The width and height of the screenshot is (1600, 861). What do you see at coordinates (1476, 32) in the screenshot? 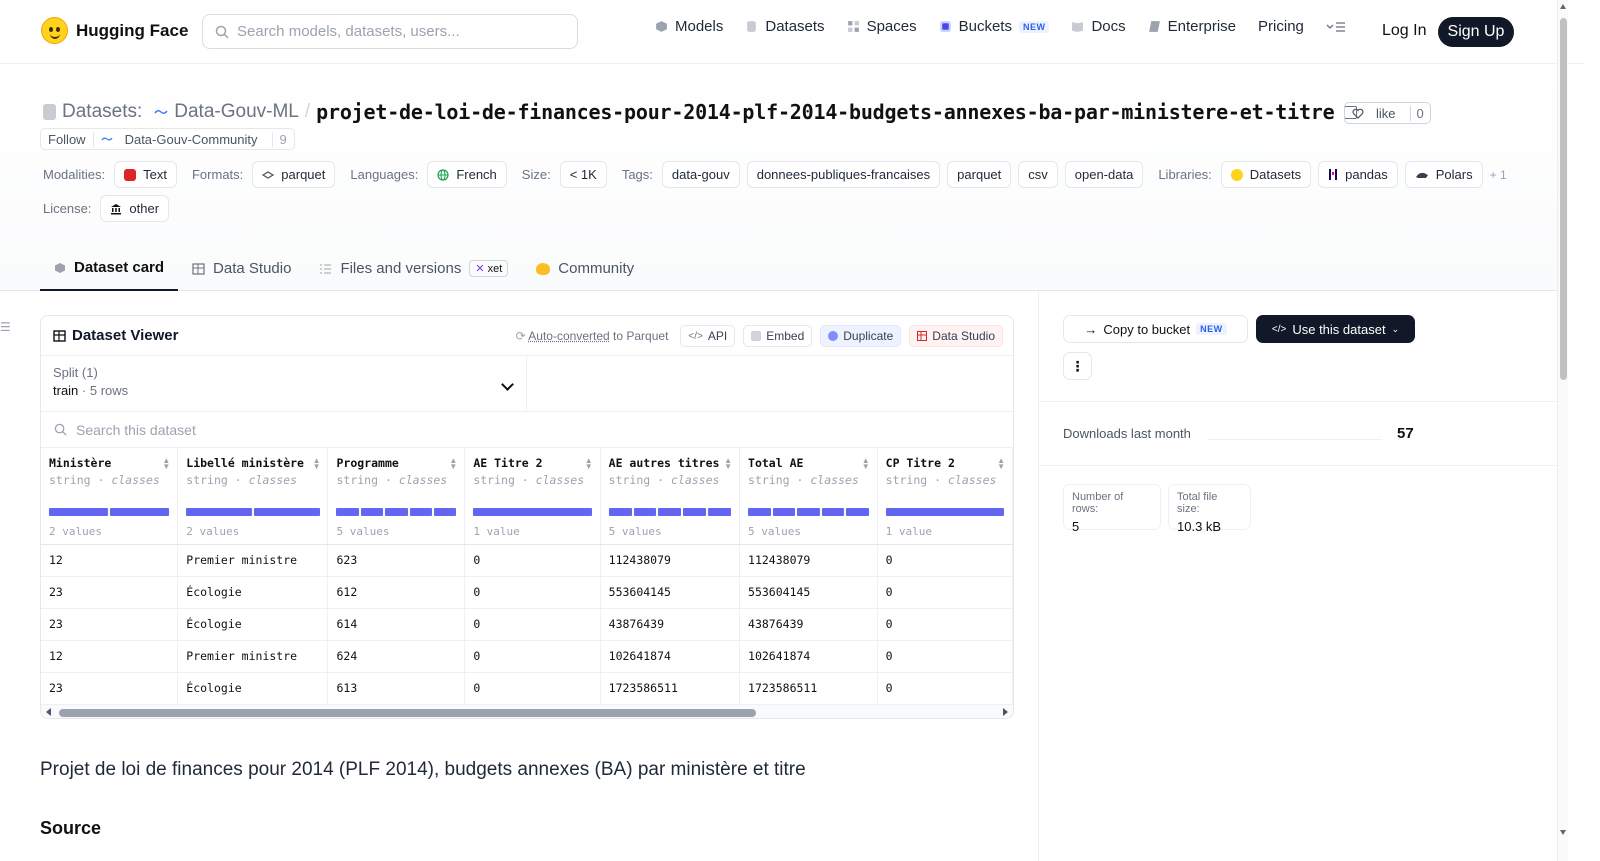
I see `signup-button: Sign Up` at bounding box center [1476, 32].